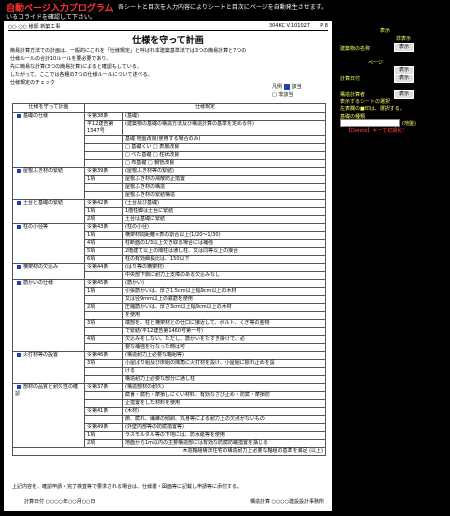  I want to click on spec-detail: 小屋ばり組及び床組の隅角に火打材を設け、小屋組に振れ止めを設, so click(224, 363).